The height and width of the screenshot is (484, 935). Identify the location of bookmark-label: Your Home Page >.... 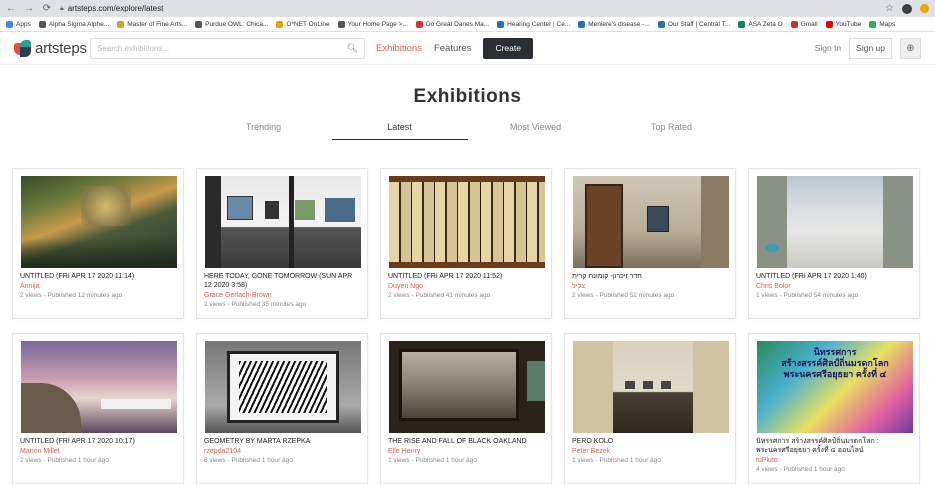
(377, 24).